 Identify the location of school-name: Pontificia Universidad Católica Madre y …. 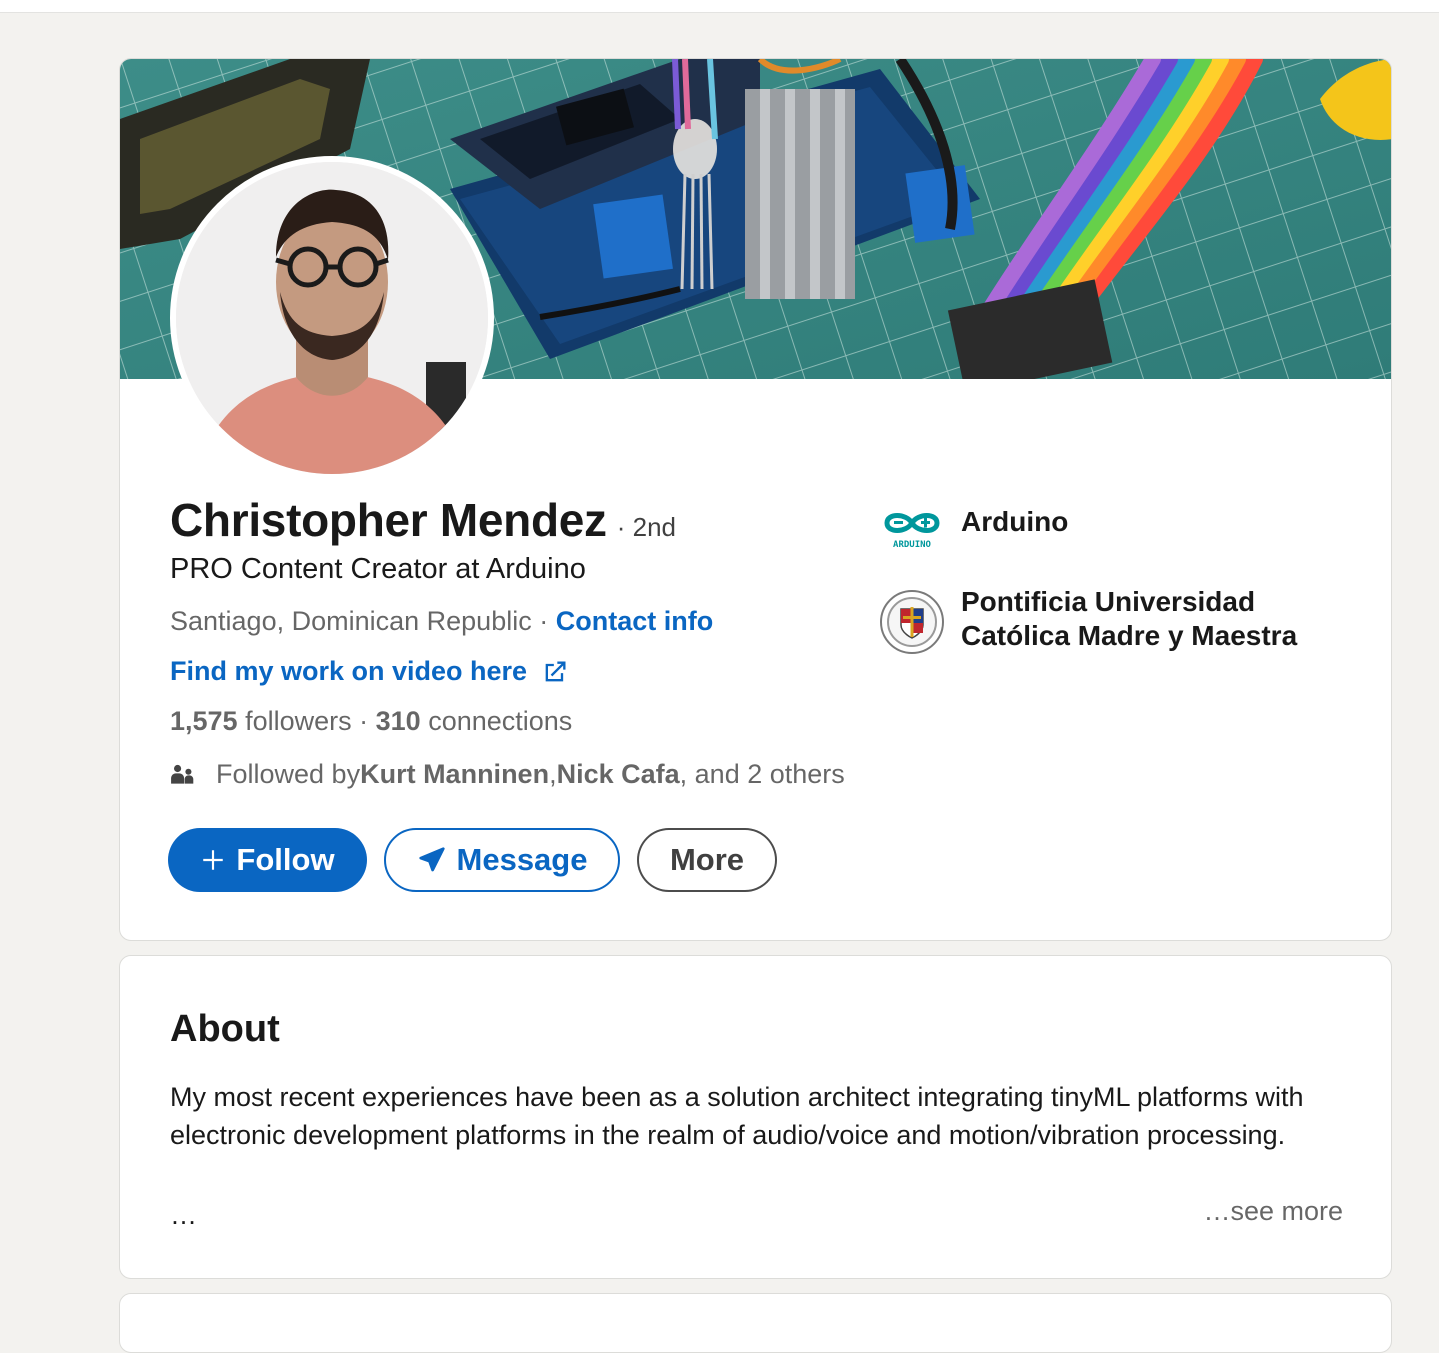
(1129, 618).